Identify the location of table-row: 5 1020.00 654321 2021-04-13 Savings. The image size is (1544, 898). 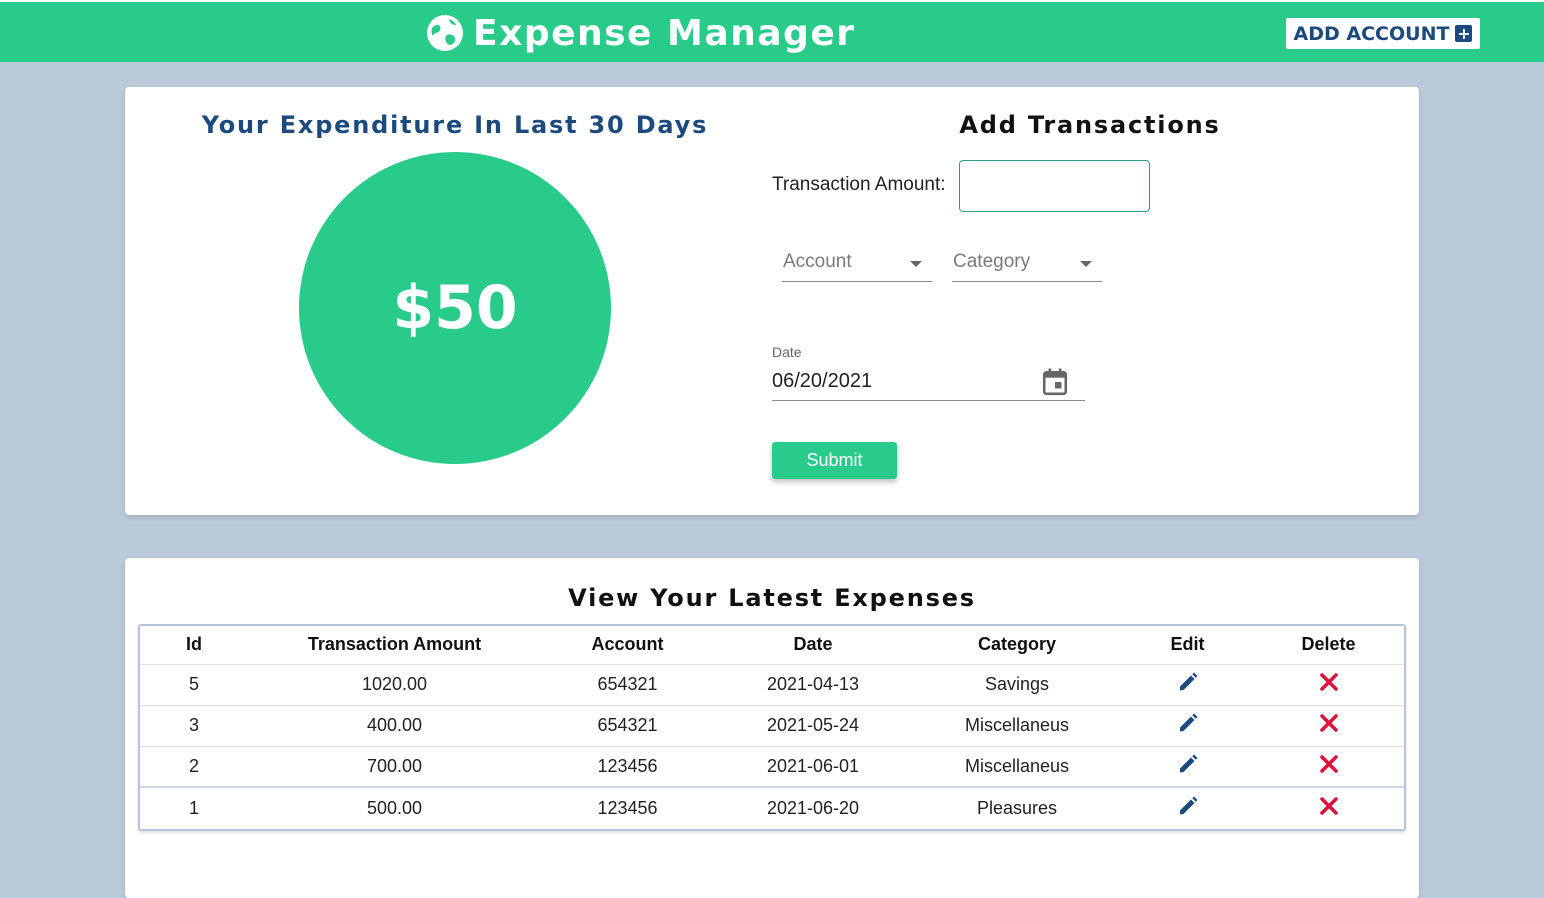
(772, 685).